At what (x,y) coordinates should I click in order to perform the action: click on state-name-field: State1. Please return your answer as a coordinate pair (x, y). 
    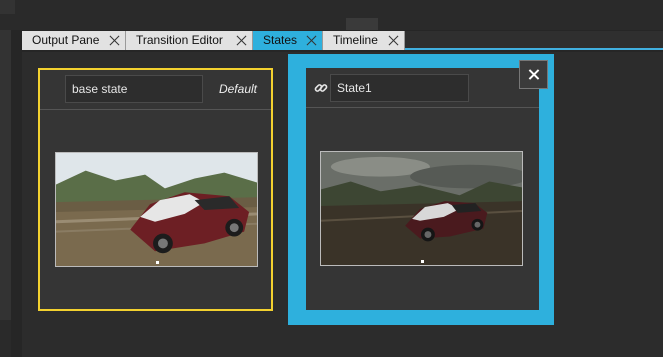
    Looking at the image, I should click on (399, 88).